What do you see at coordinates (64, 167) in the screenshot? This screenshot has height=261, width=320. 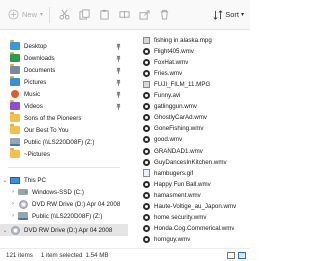 I see `nav-divider` at bounding box center [64, 167].